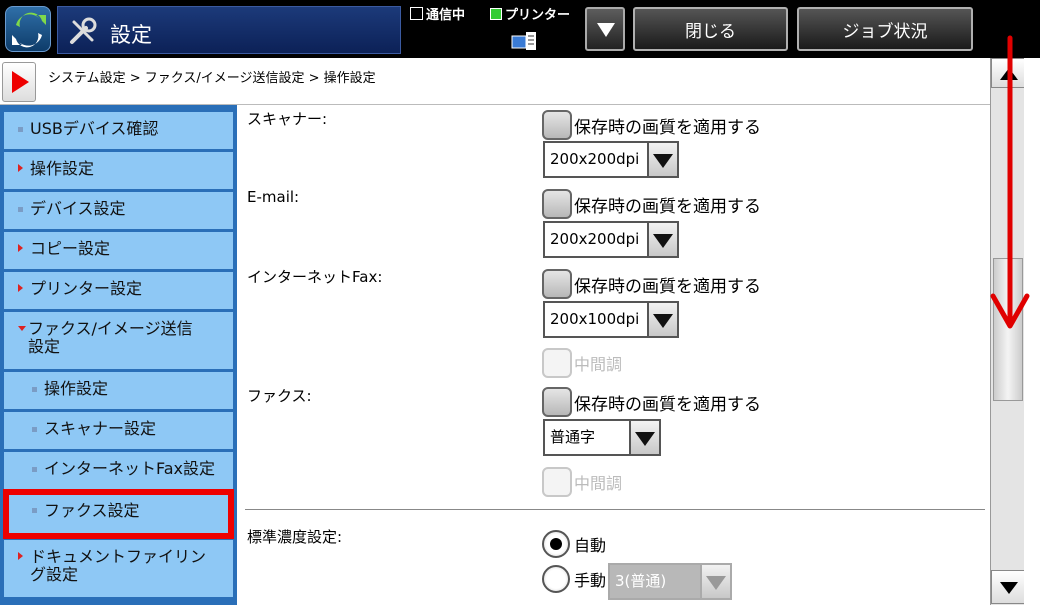 The image size is (1040, 605). I want to click on fax-resolution-select: 普通字, so click(602, 437).